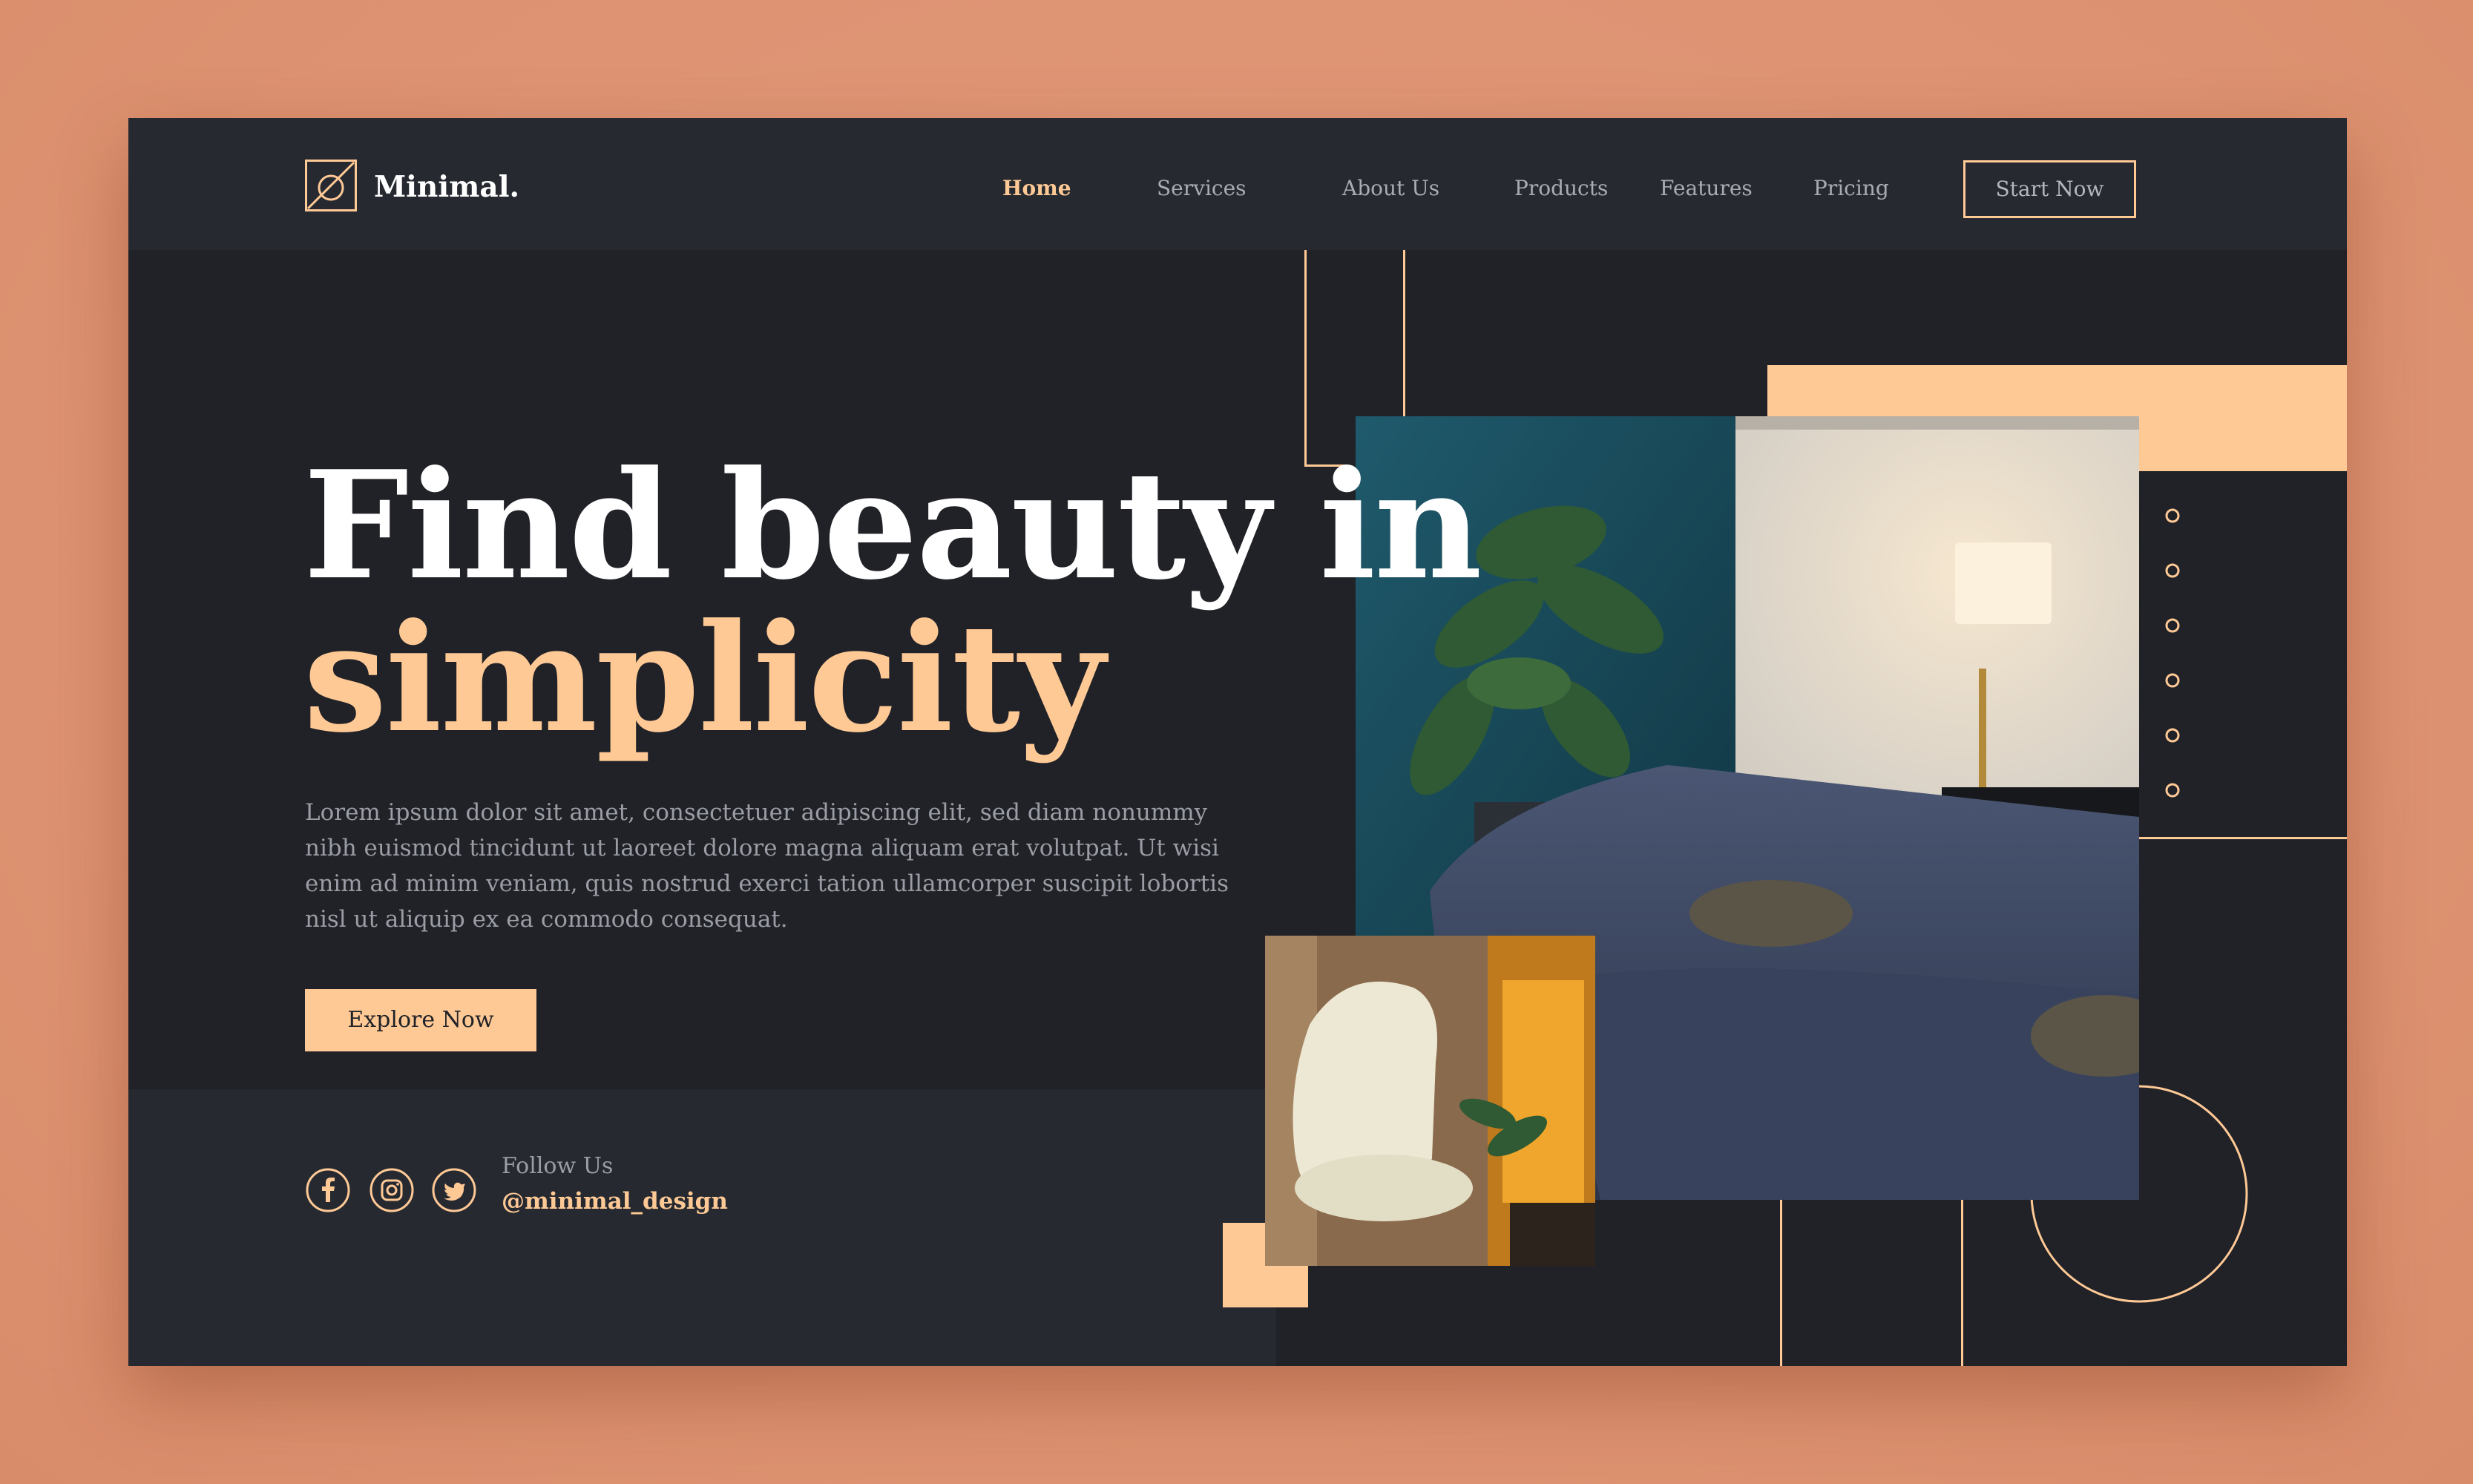 This screenshot has height=1484, width=2473. What do you see at coordinates (2050, 189) in the screenshot?
I see `start-now-button: Start Now` at bounding box center [2050, 189].